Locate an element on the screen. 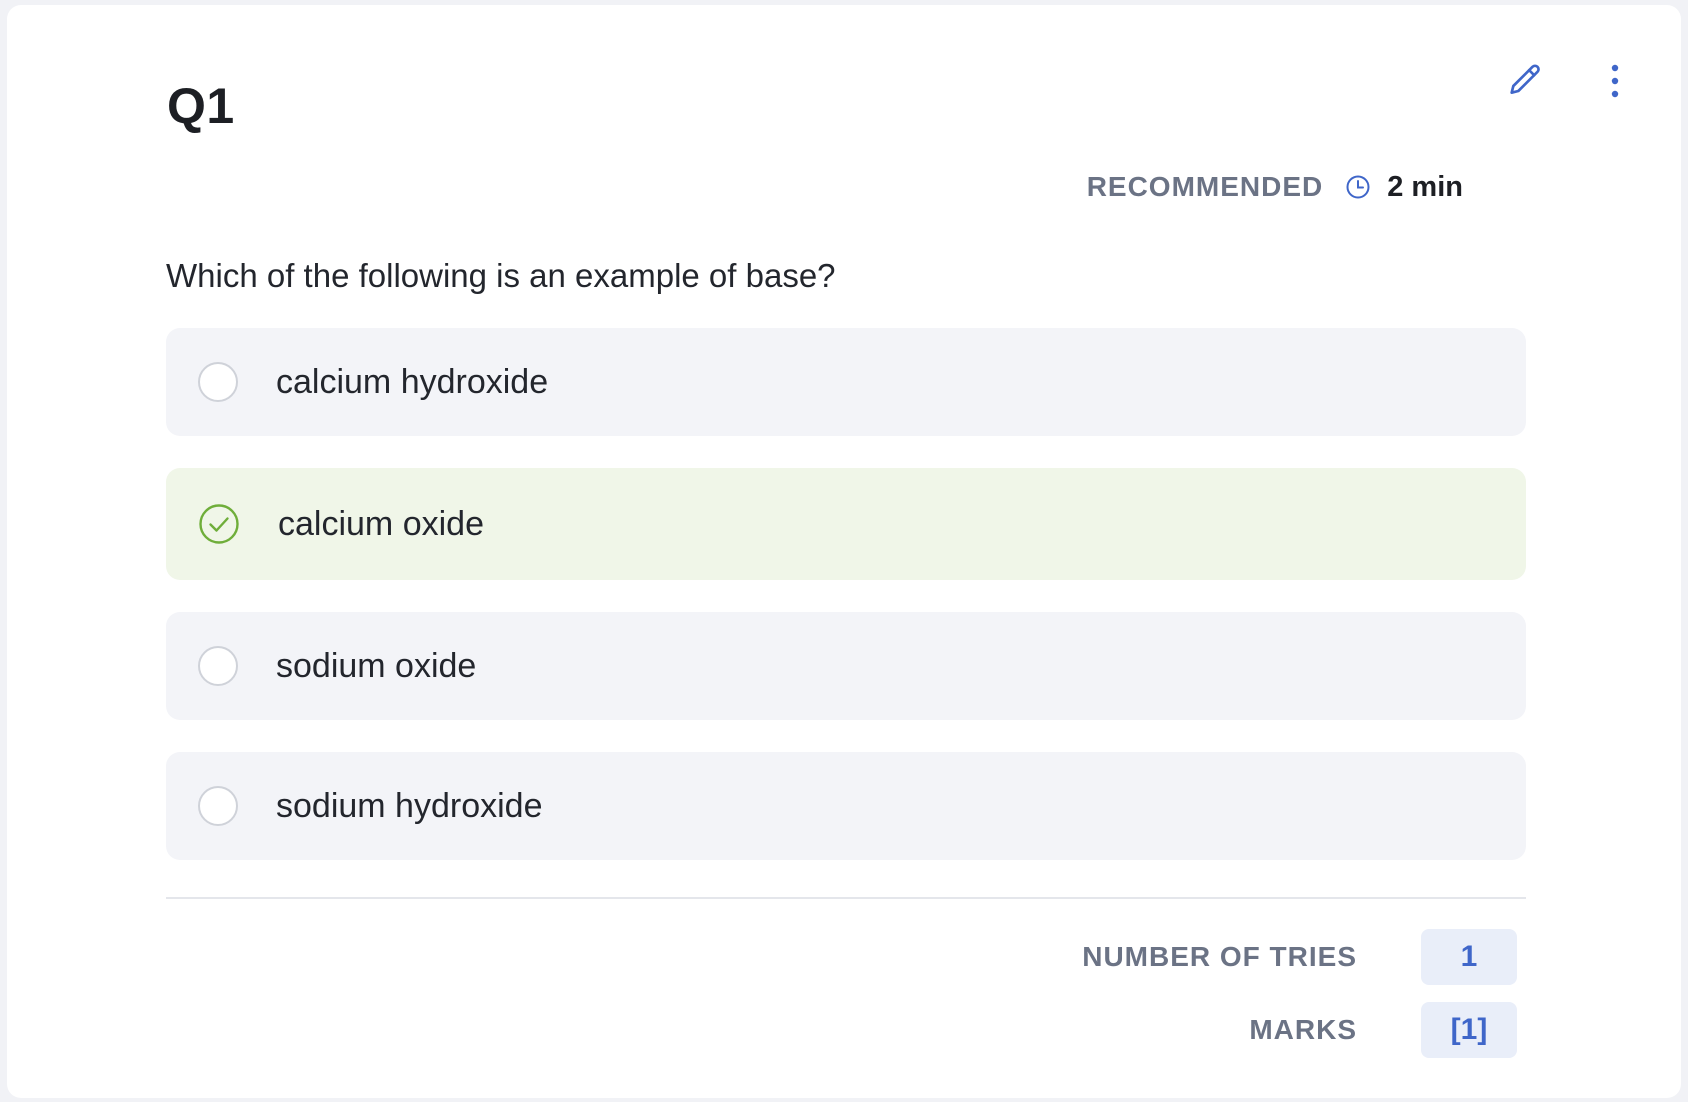 Image resolution: width=1688 pixels, height=1102 pixels. option-sodium-hydroxide: sodium hydroxide is located at coordinates (846, 806).